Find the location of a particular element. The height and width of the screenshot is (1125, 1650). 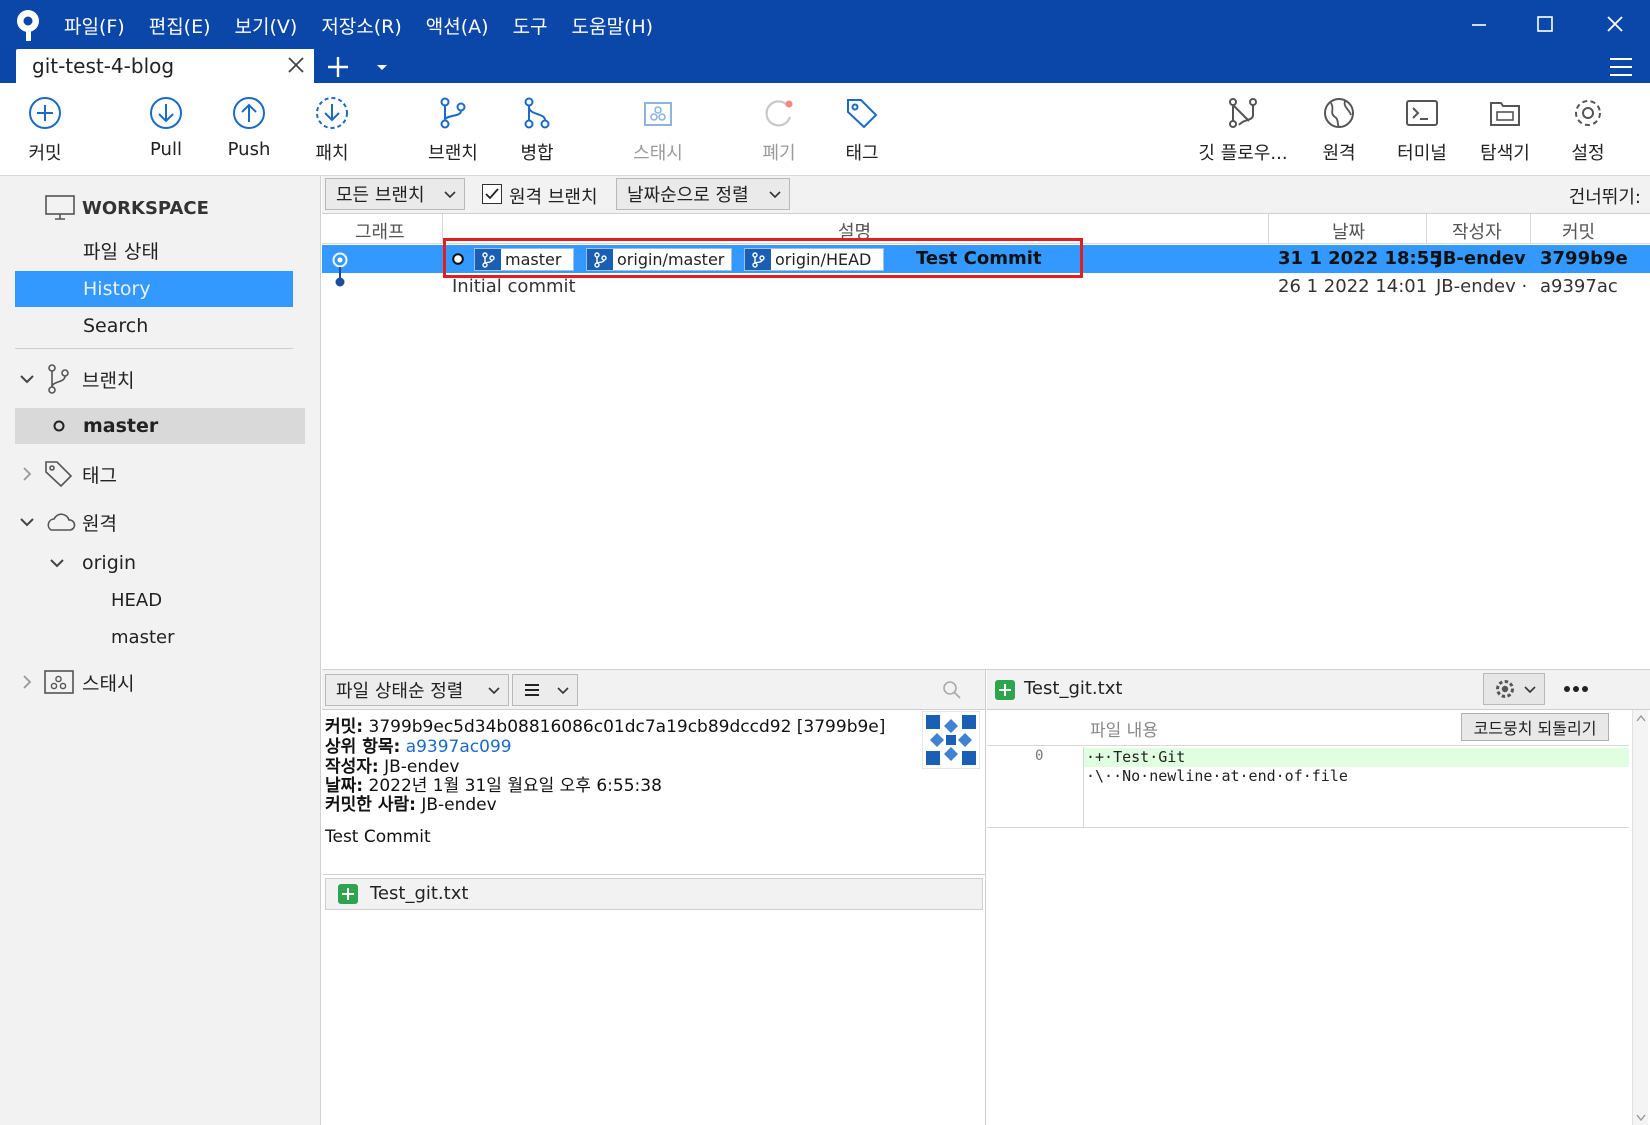

file-sort-dropdown: 파일 상태순 정렬 is located at coordinates (417, 690).